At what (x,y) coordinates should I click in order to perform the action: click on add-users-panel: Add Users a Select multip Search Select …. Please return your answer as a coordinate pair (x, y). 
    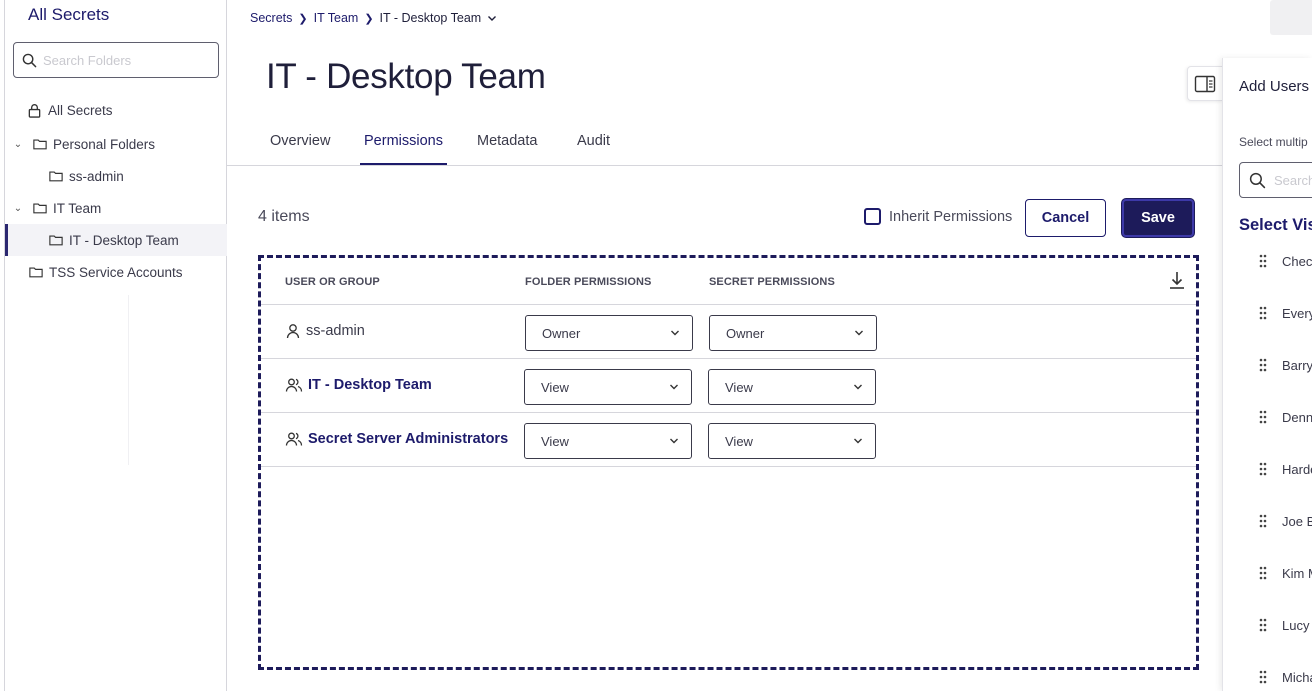
    Looking at the image, I should click on (1267, 374).